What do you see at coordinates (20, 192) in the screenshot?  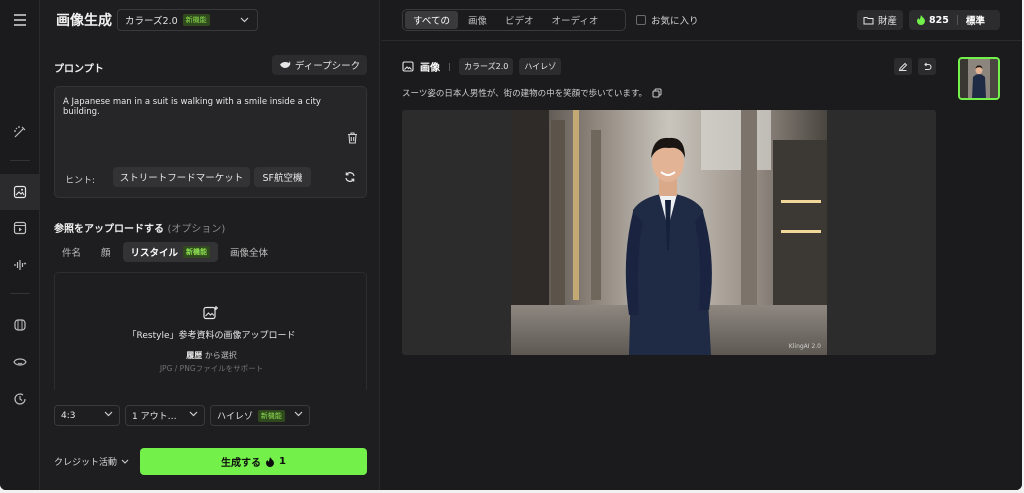 I see `image-generation-icon` at bounding box center [20, 192].